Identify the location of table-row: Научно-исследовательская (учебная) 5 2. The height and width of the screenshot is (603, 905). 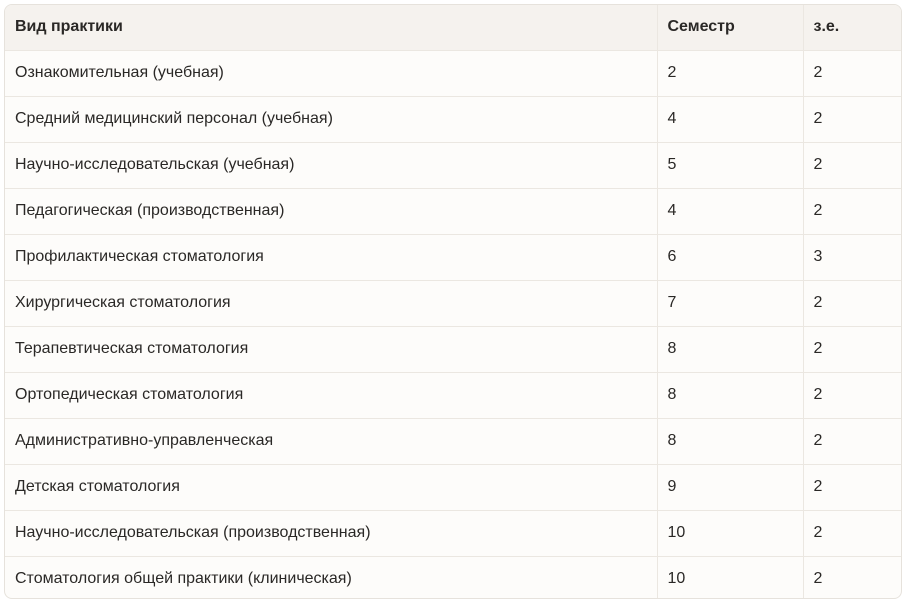
(453, 165).